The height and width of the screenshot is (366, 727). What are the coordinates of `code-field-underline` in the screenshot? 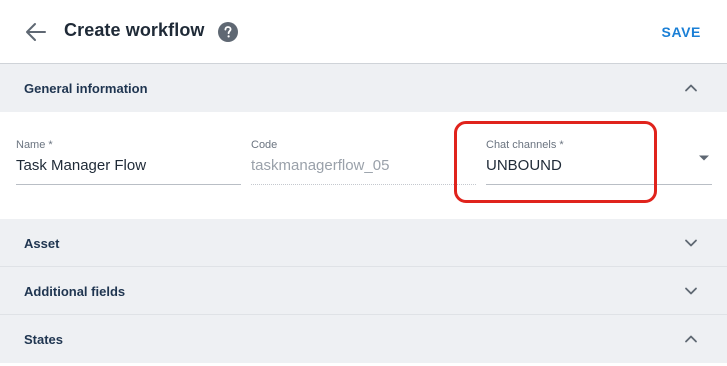 It's located at (363, 184).